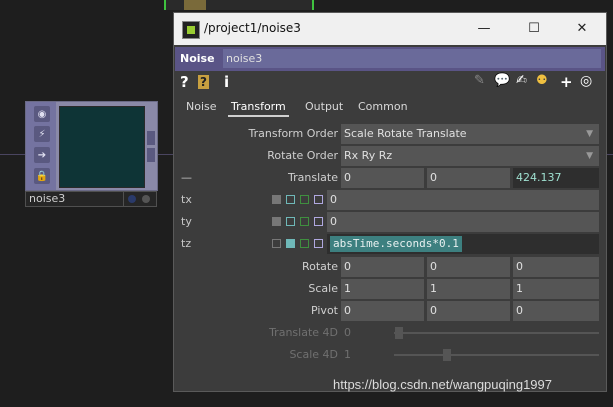 This screenshot has height=407, width=613. I want to click on viewer-icon: ◉, so click(42, 114).